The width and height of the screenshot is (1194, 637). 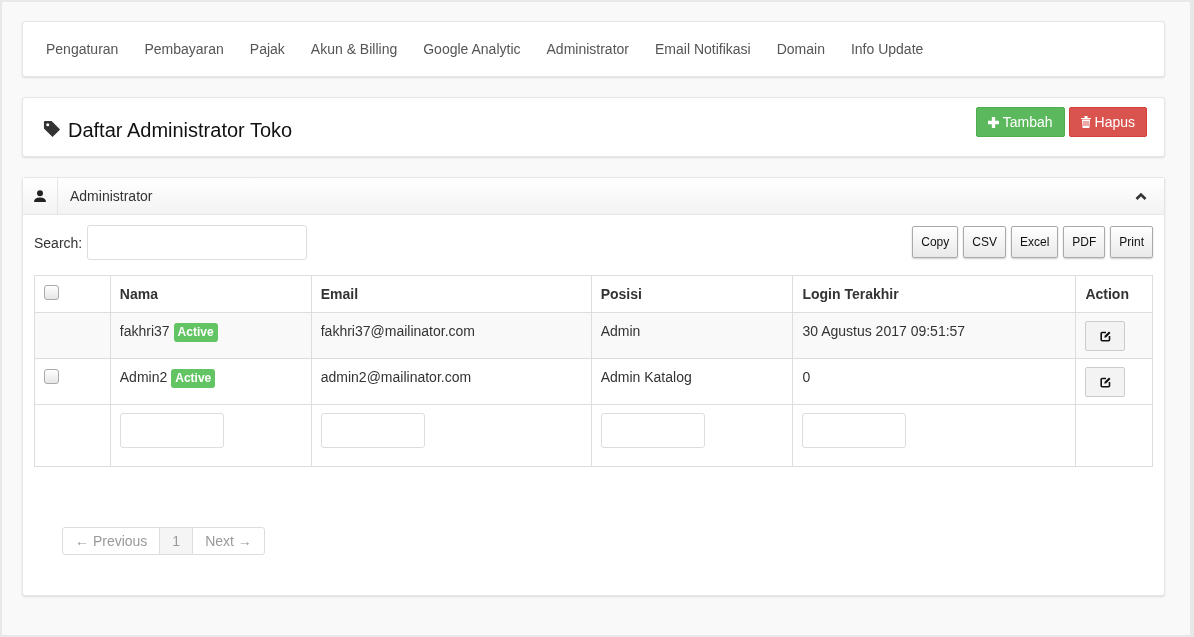 I want to click on column-header: Posisi, so click(x=692, y=294).